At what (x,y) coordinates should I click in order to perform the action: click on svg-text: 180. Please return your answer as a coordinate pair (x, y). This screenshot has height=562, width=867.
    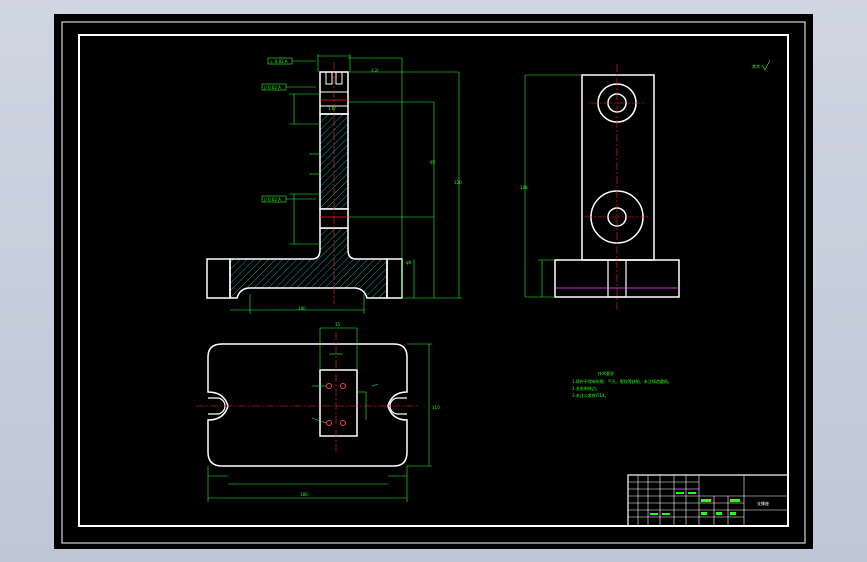
    Looking at the image, I should click on (304, 494).